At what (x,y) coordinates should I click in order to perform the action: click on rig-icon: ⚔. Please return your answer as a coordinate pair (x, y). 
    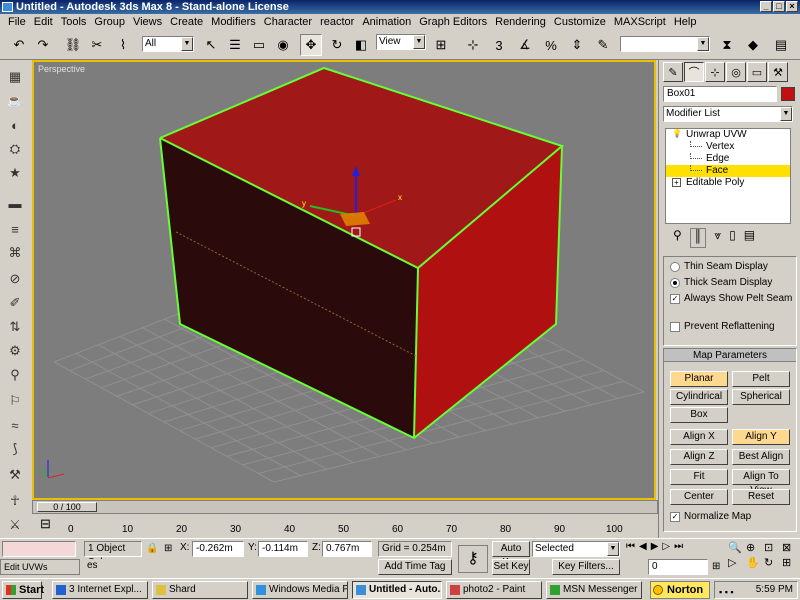
    Looking at the image, I should click on (15, 525).